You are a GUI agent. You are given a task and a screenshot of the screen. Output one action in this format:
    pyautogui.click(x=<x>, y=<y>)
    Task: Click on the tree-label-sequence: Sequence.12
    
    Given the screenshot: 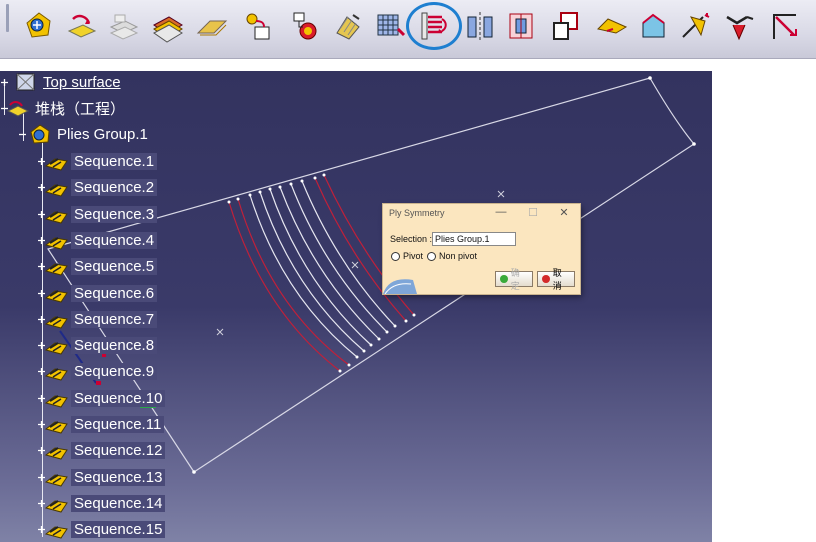 What is the action you would take?
    pyautogui.click(x=118, y=450)
    